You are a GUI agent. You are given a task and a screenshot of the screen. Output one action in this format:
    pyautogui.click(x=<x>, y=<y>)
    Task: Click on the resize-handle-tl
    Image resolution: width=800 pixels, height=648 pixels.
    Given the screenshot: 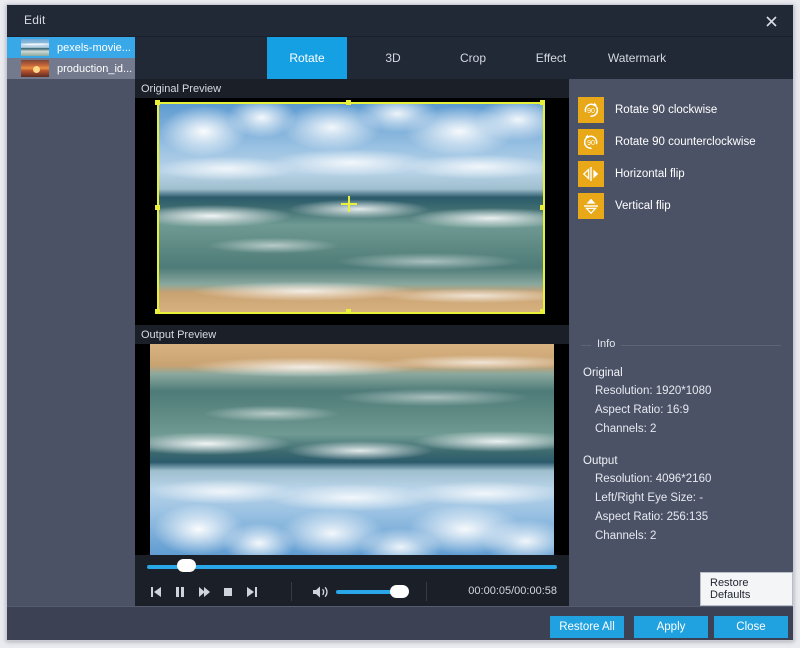 What is the action you would take?
    pyautogui.click(x=157, y=102)
    